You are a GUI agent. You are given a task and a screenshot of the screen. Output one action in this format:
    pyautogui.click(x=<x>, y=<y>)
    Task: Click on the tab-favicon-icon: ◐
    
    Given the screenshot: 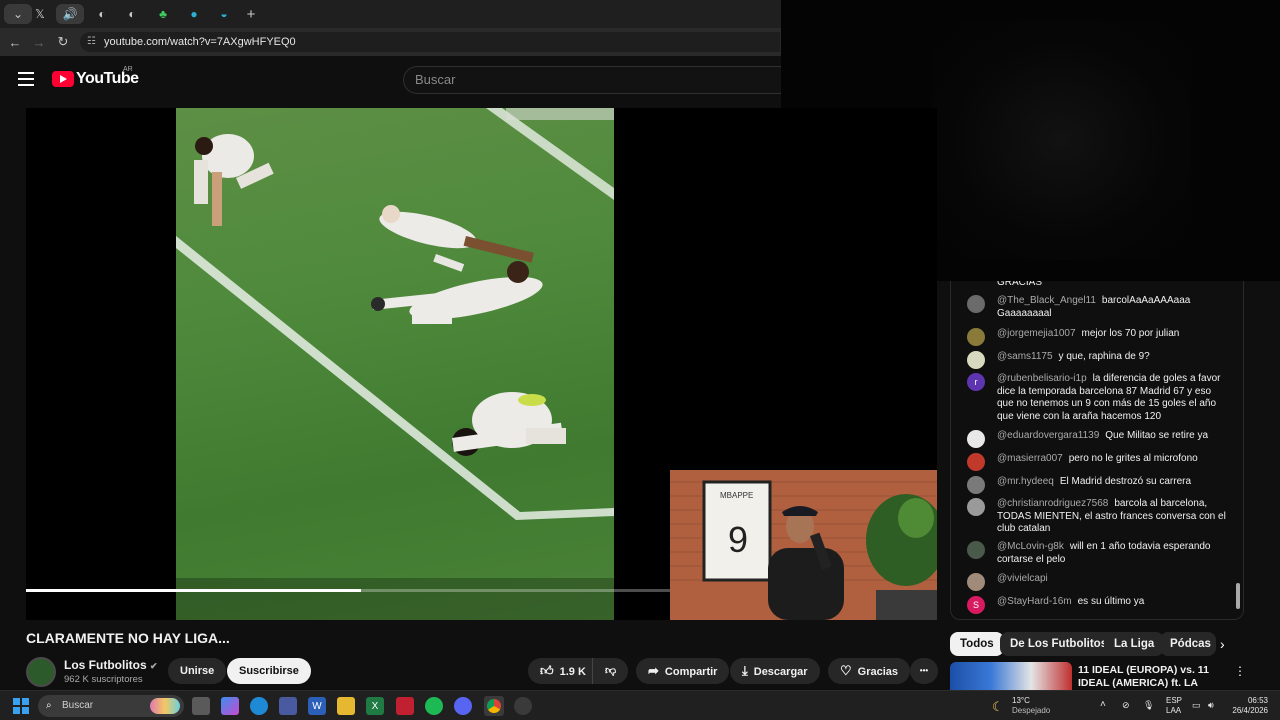 What is the action you would take?
    pyautogui.click(x=132, y=14)
    